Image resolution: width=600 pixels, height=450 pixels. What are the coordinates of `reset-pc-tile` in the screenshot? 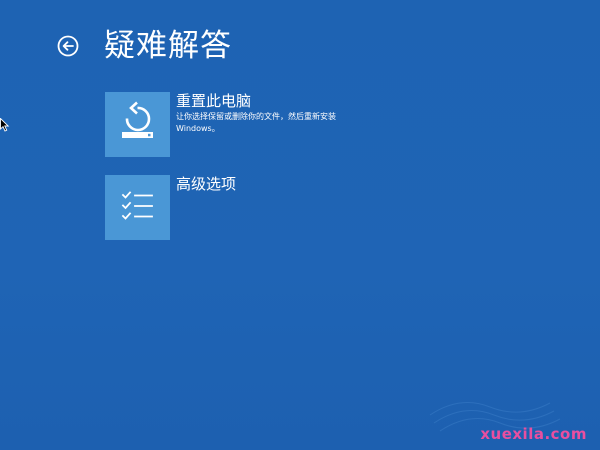 It's located at (137, 124).